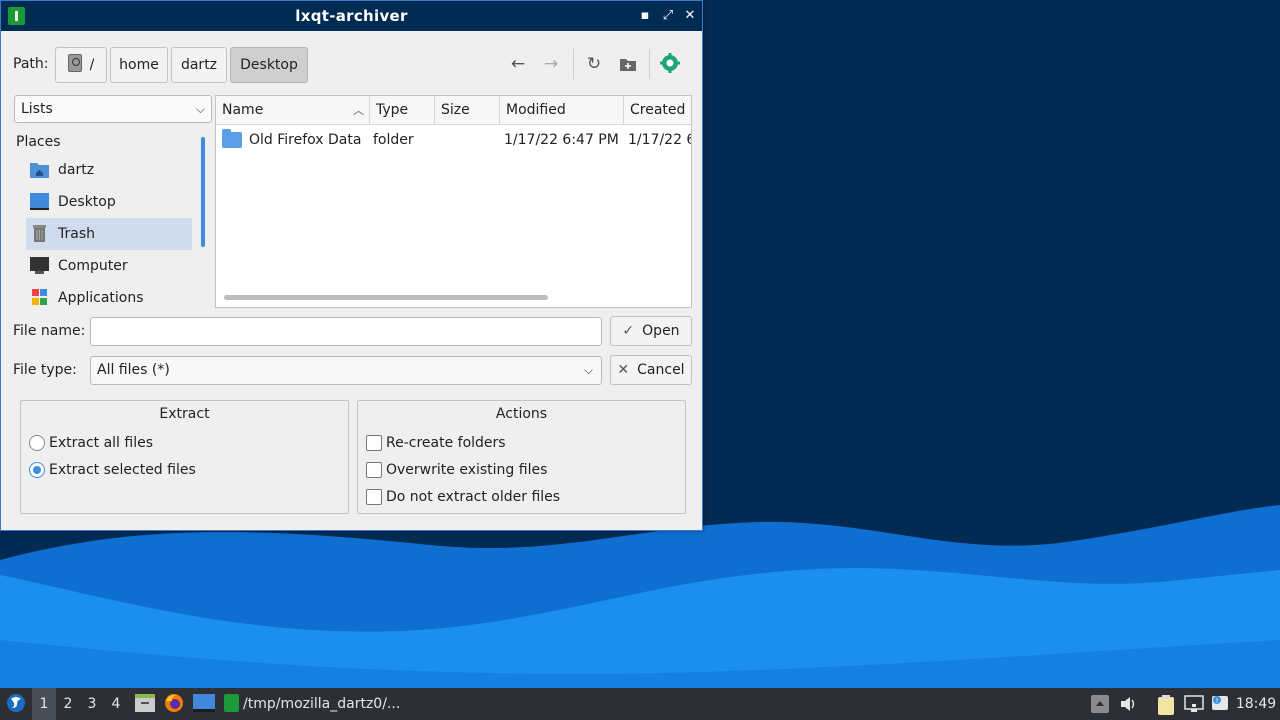 The width and height of the screenshot is (1280, 720). I want to click on firefox-icon, so click(174, 703).